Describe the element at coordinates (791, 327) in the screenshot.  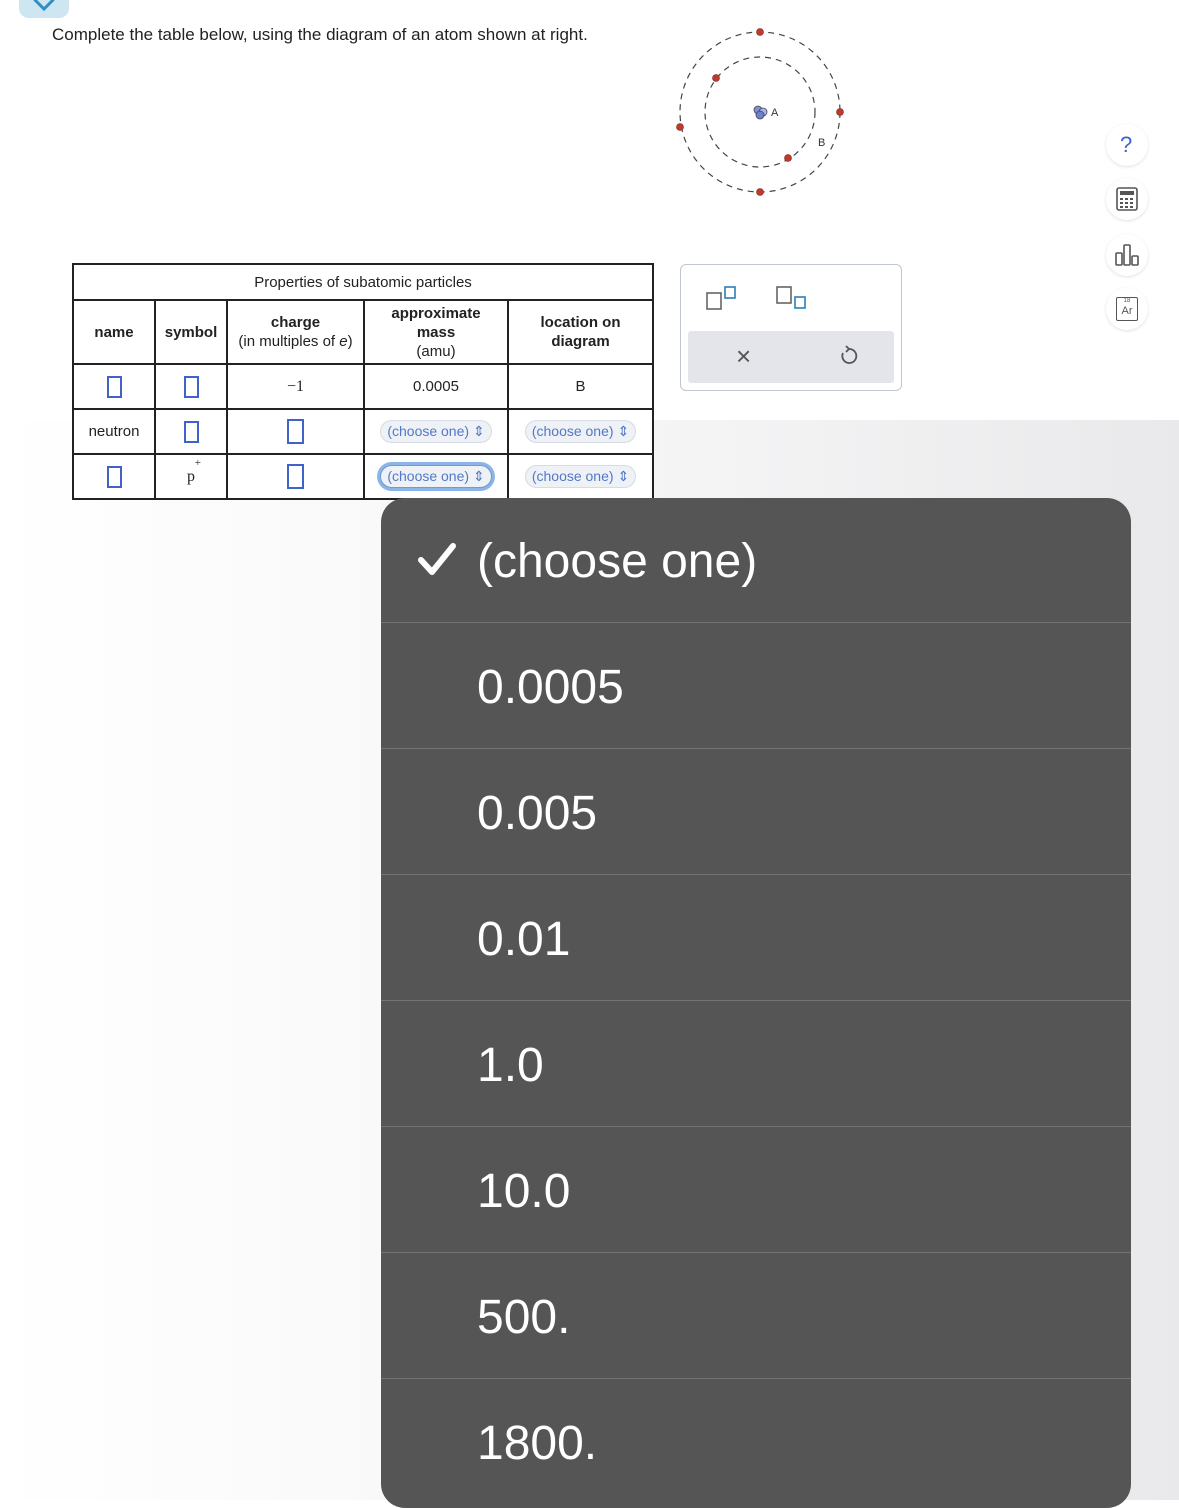
I see `math-palette: ×` at that location.